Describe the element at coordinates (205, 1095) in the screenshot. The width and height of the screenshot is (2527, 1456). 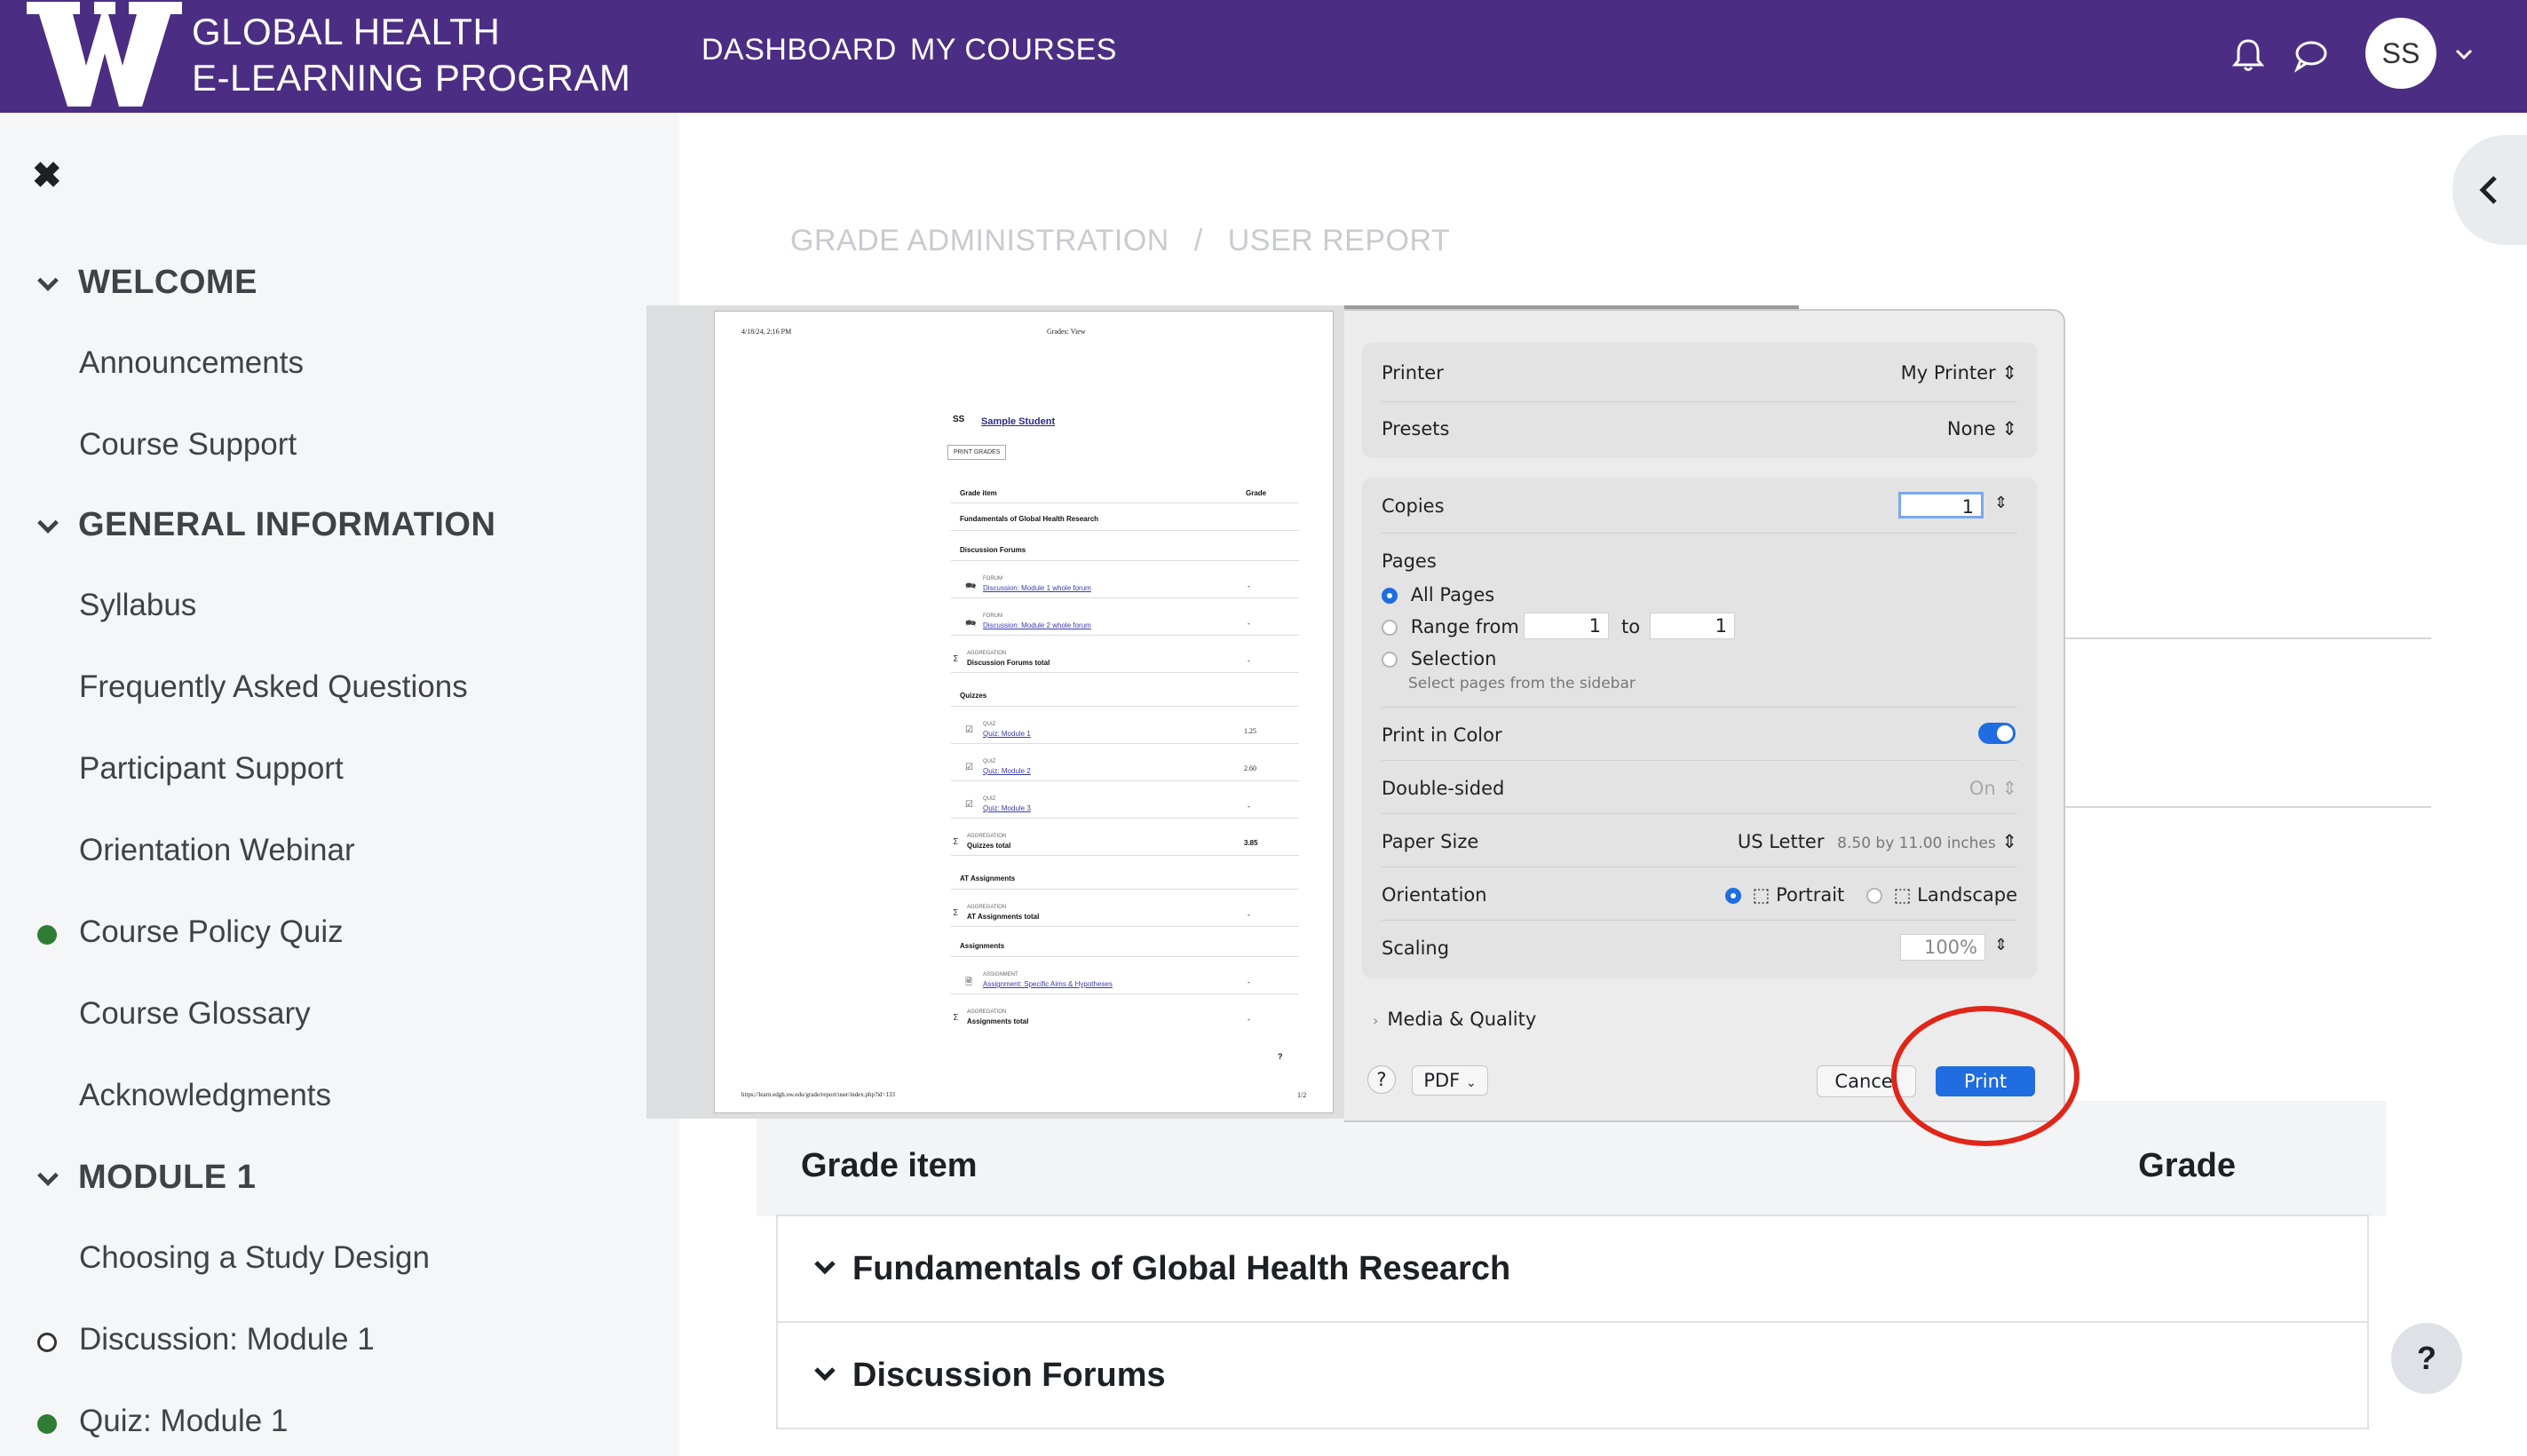
I see `sidebar-item-acknowledgments: Acknowledgments` at that location.